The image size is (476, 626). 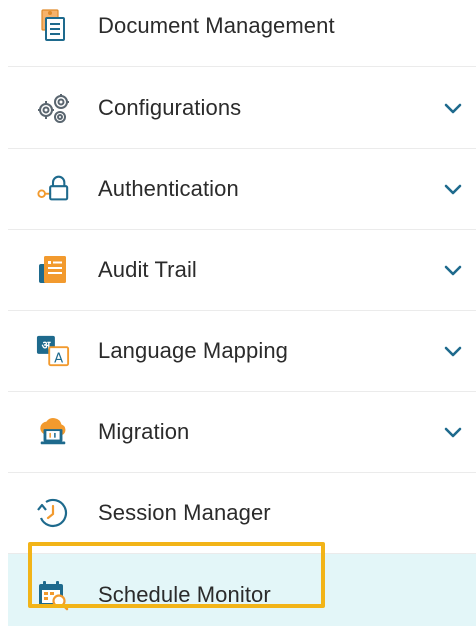 What do you see at coordinates (53, 513) in the screenshot?
I see `session-history-icon` at bounding box center [53, 513].